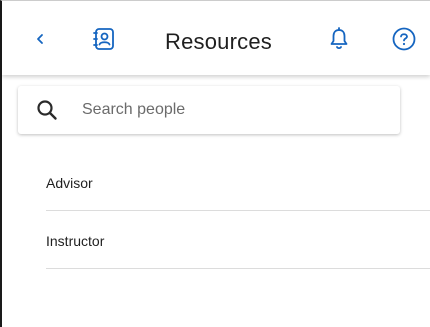 The image size is (430, 327). Describe the element at coordinates (232, 110) in the screenshot. I see `search-input` at that location.